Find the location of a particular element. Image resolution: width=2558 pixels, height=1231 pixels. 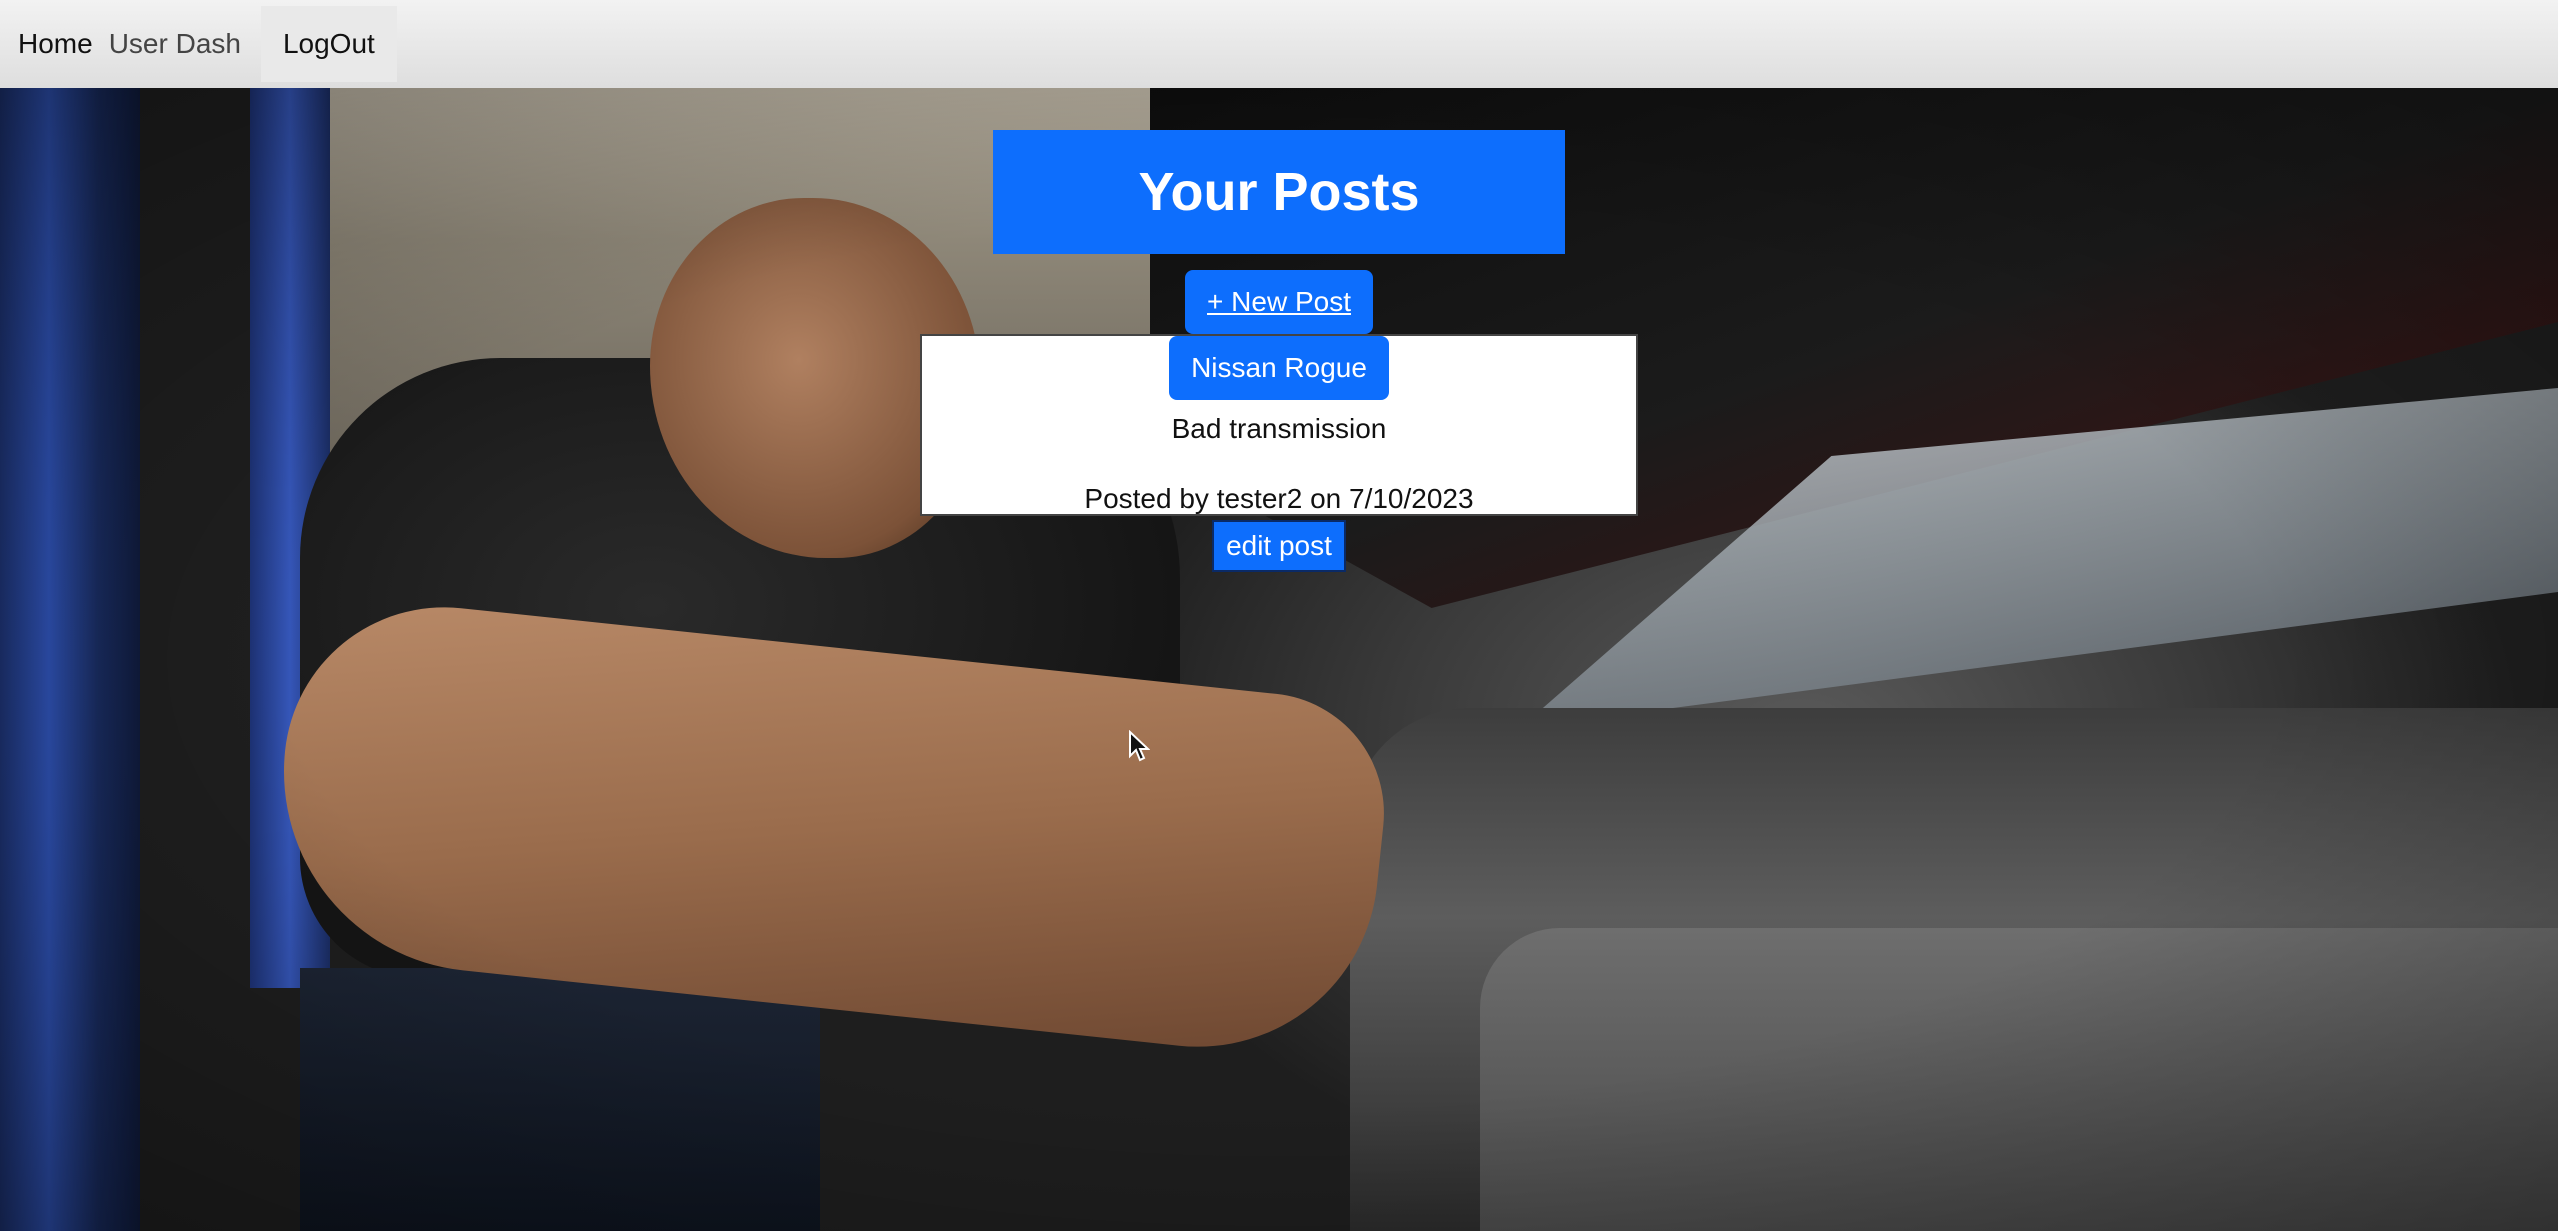

top-navbar: Home User Dash LogOut is located at coordinates (1279, 44).